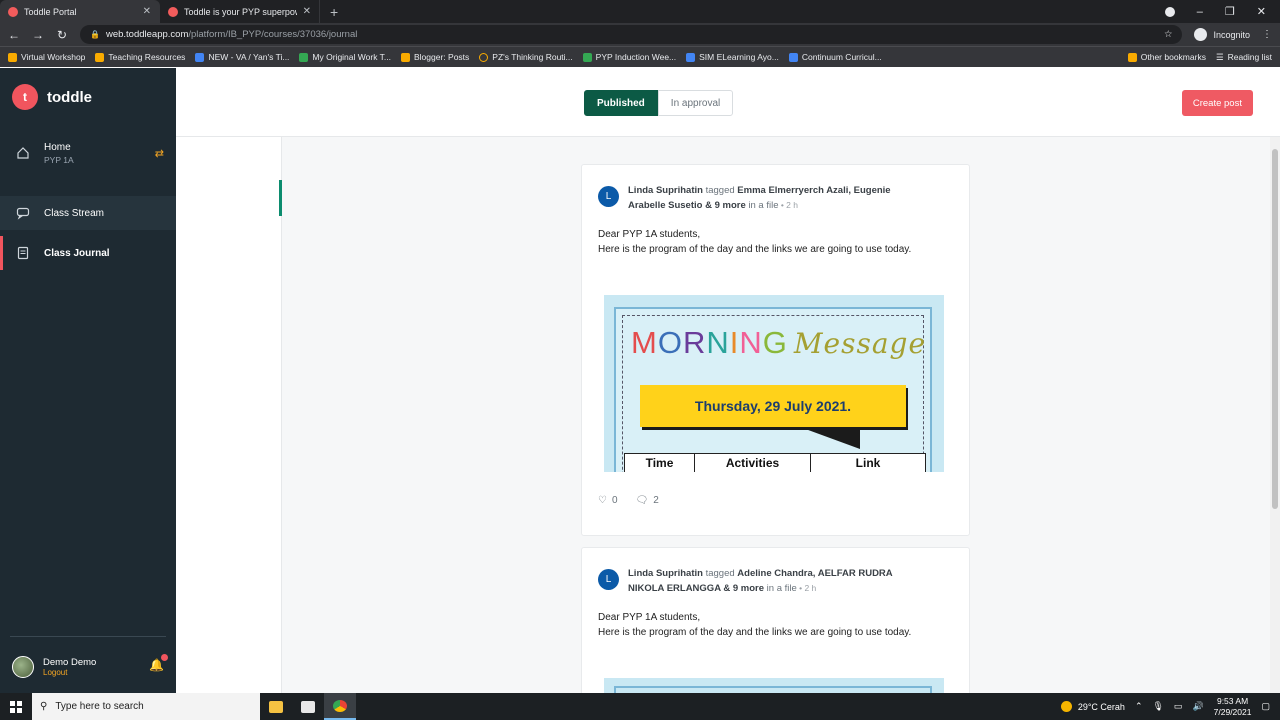  I want to click on network-icon: ▭, so click(1178, 706).